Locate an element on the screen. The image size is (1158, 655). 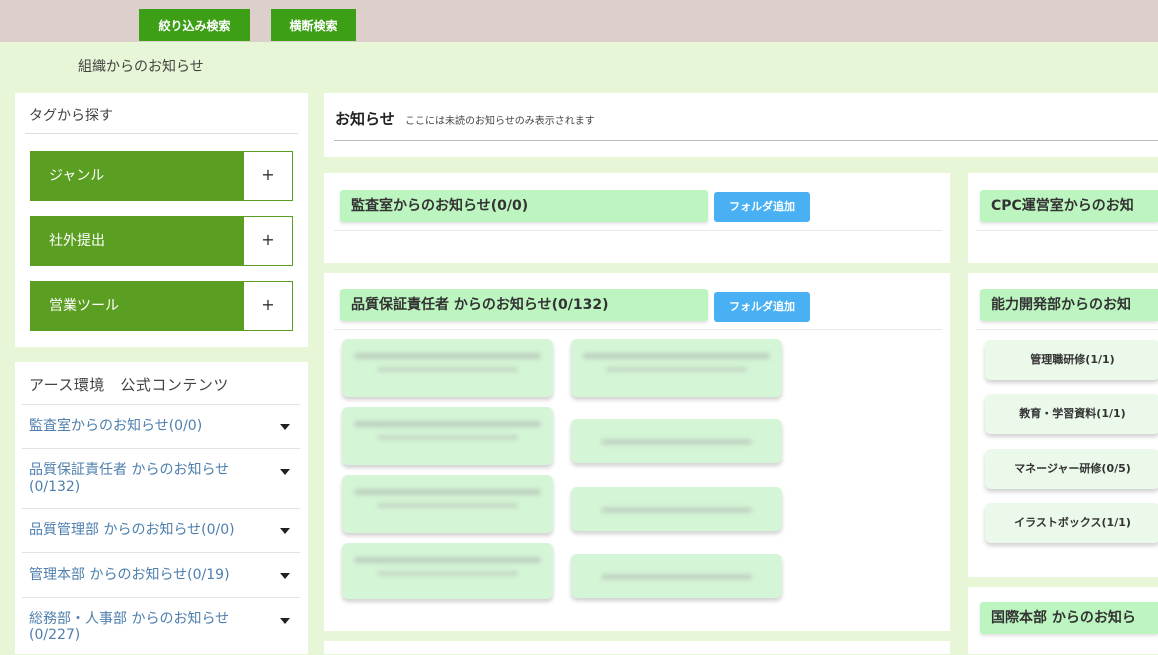
subfolder-manager-training: マネージャー研修(0/5) is located at coordinates (1071, 469).